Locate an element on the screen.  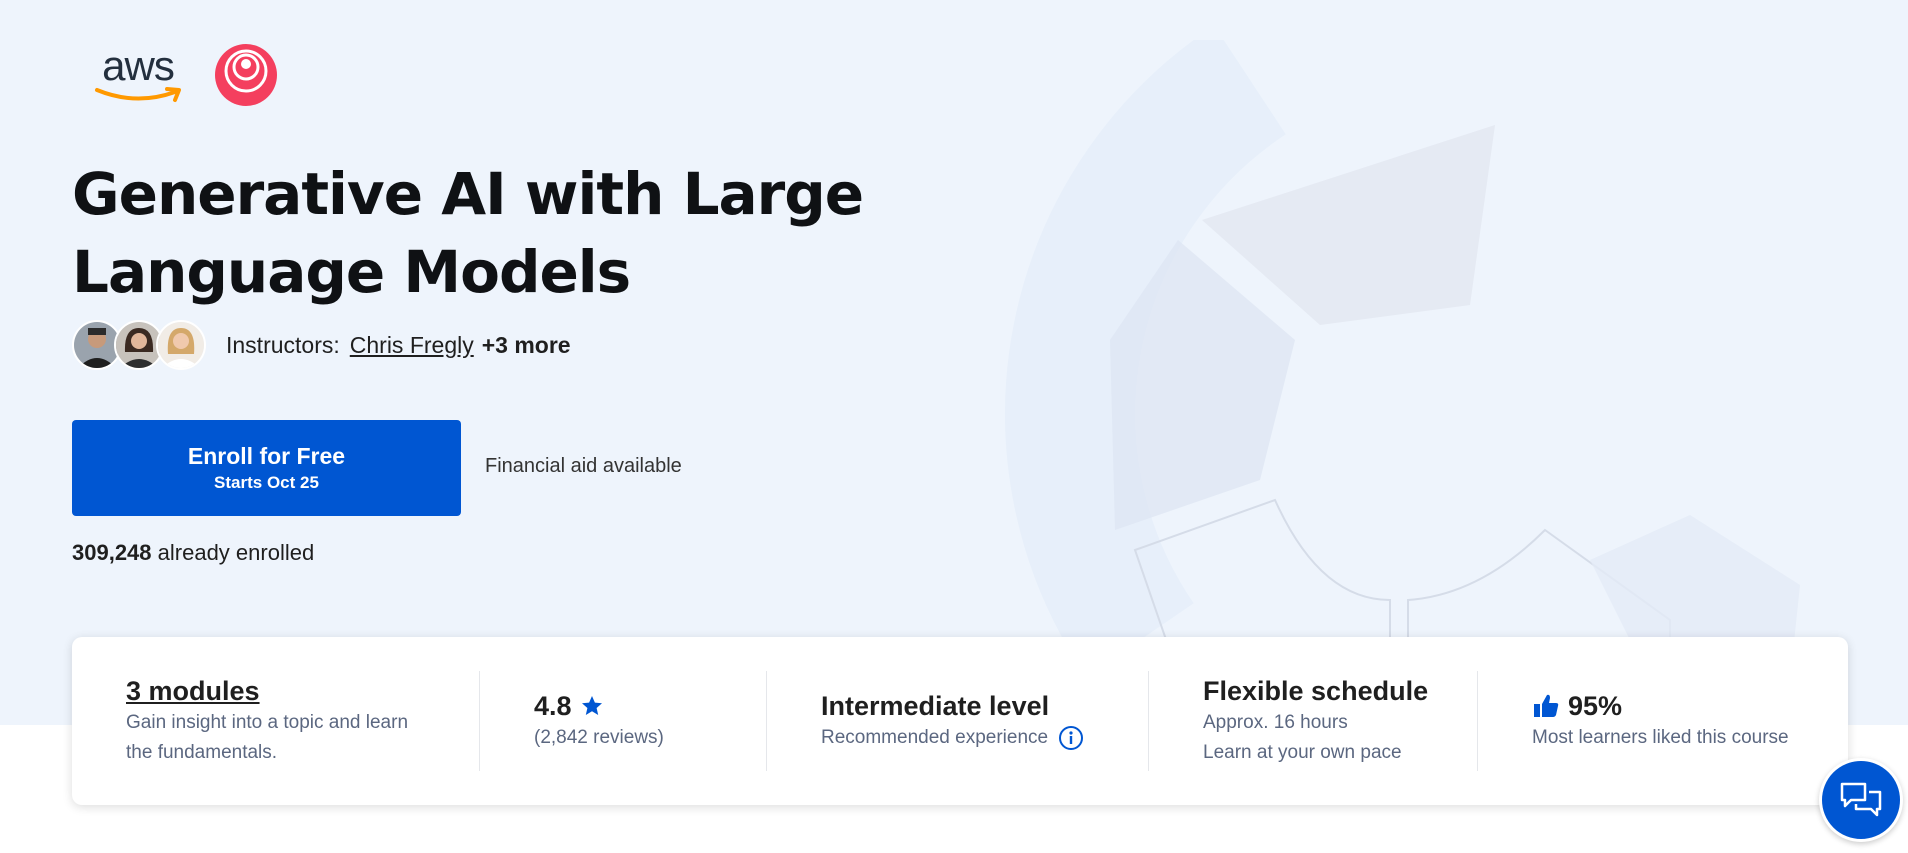
enroll-button: Enroll for Free Starts Oct 25 is located at coordinates (266, 468).